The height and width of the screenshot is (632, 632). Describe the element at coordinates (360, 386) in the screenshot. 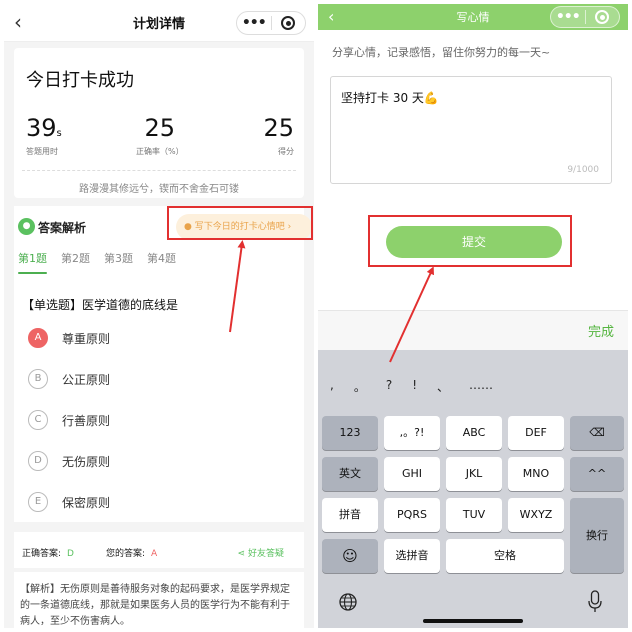

I see `candidate-period: 。` at that location.